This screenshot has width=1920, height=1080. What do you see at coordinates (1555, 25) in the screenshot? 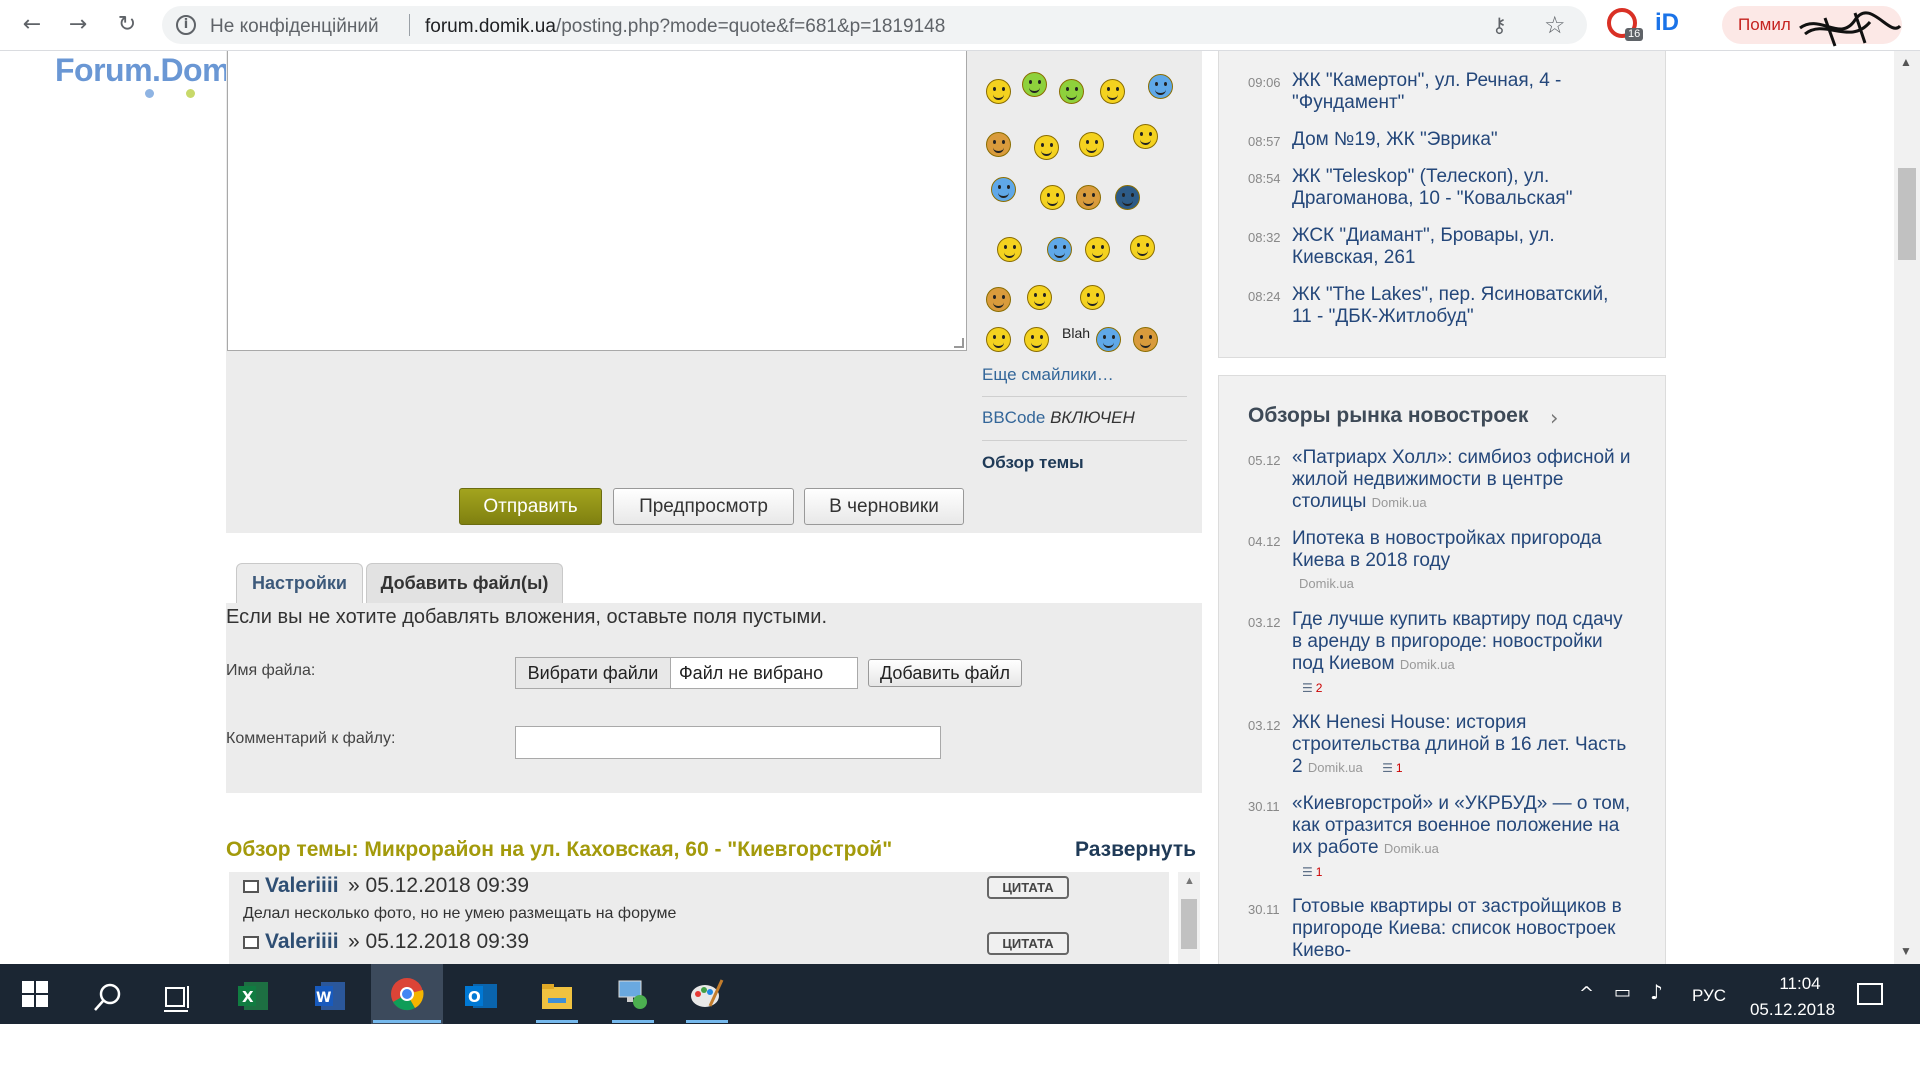
I see `star-icon: ☆` at bounding box center [1555, 25].